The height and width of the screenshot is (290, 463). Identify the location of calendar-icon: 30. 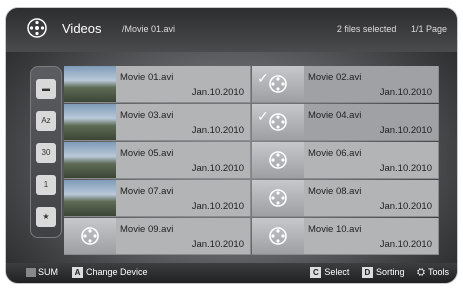
(46, 153).